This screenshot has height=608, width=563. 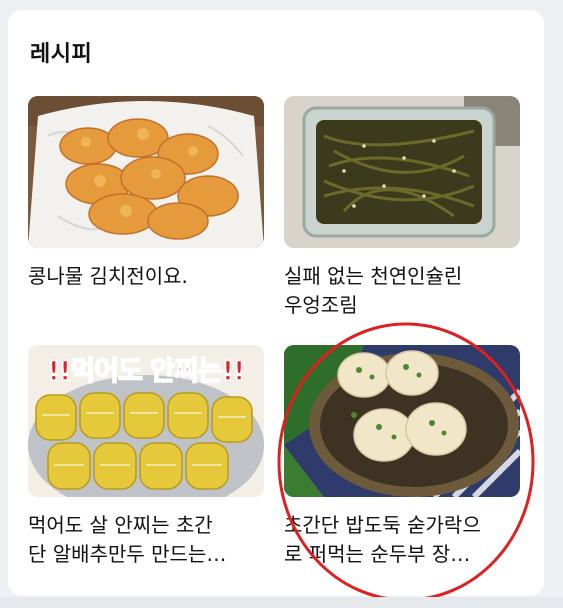 What do you see at coordinates (120, 525) in the screenshot?
I see `caption-line: 먹어도 살 안찌는 초간` at bounding box center [120, 525].